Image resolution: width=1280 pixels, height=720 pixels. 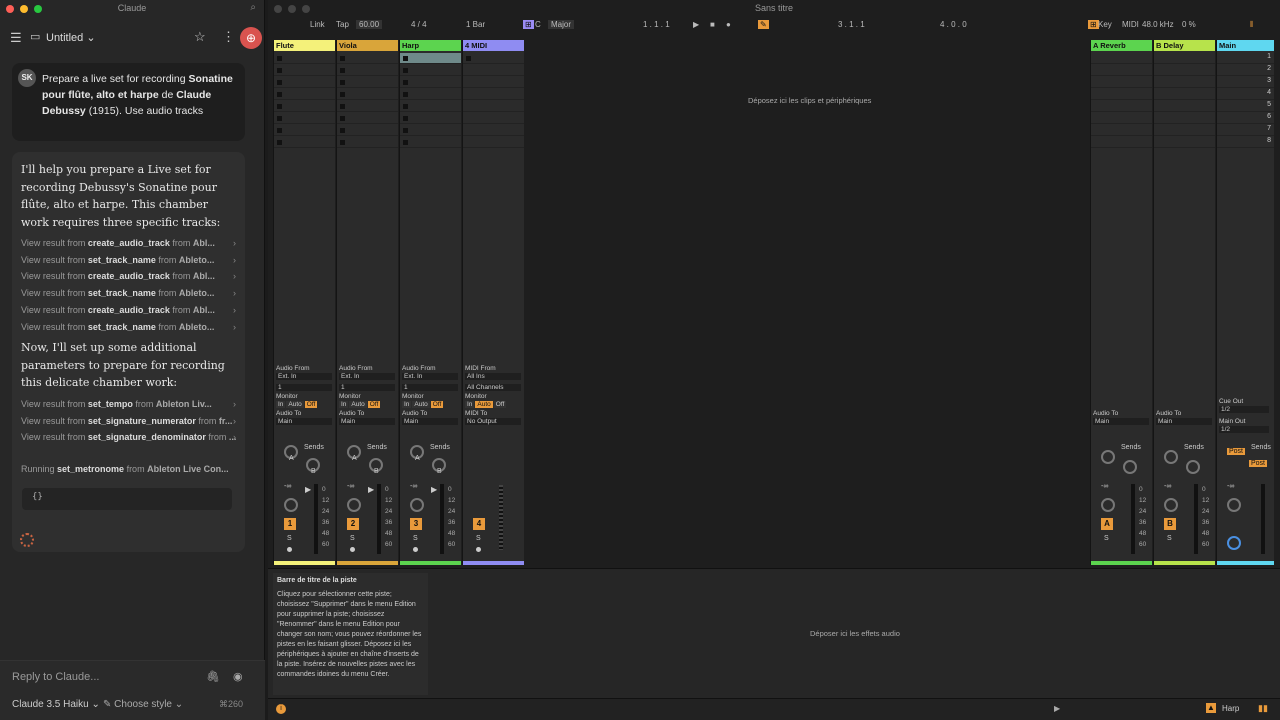 What do you see at coordinates (1245, 130) in the screenshot?
I see `scene-launch: 7` at bounding box center [1245, 130].